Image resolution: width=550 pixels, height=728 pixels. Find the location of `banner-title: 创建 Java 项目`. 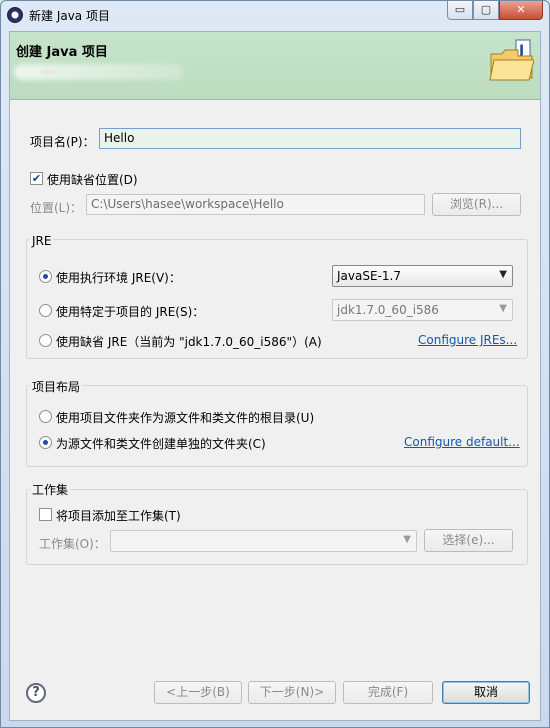

banner-title: 创建 Java 项目 is located at coordinates (62, 52).